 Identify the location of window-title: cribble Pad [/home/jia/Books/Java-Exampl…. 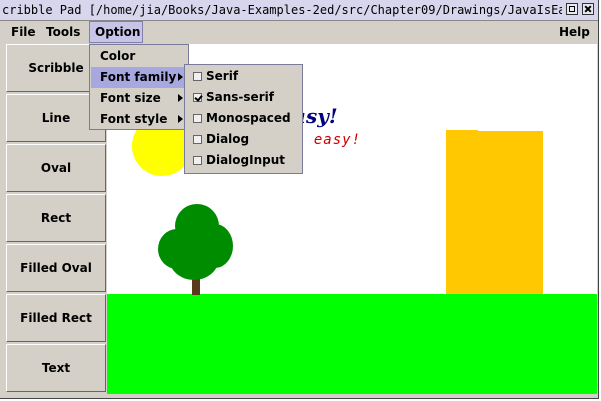
(282, 10).